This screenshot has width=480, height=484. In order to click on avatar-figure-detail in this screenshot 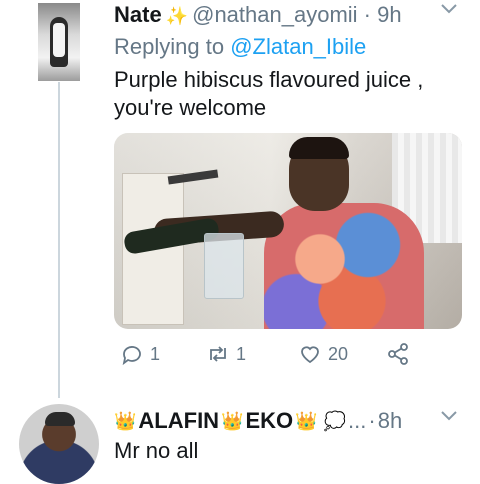, I will do `click(59, 40)`.